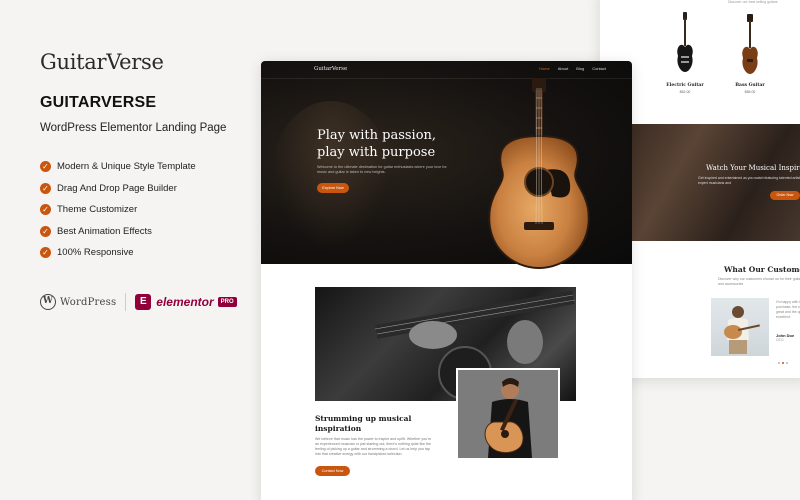  I want to click on nav-blog: Blog, so click(580, 68).